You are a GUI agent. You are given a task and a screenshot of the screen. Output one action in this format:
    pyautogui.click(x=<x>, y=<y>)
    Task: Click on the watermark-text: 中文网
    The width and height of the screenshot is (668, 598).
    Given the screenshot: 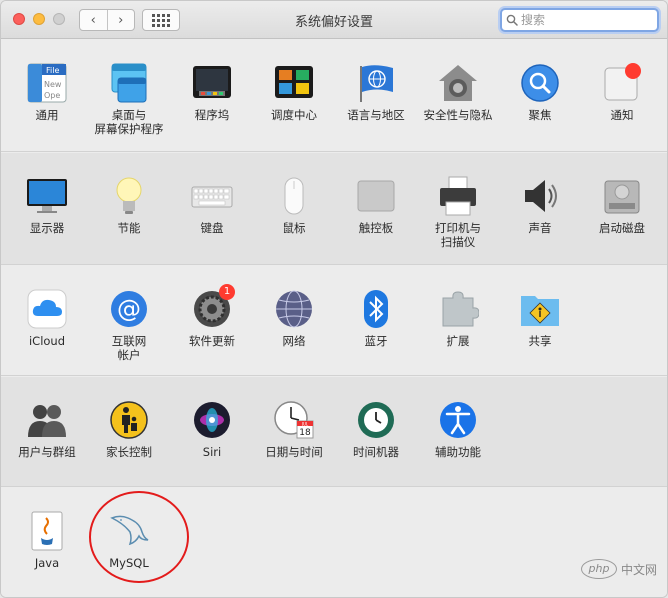 What is the action you would take?
    pyautogui.click(x=638, y=569)
    